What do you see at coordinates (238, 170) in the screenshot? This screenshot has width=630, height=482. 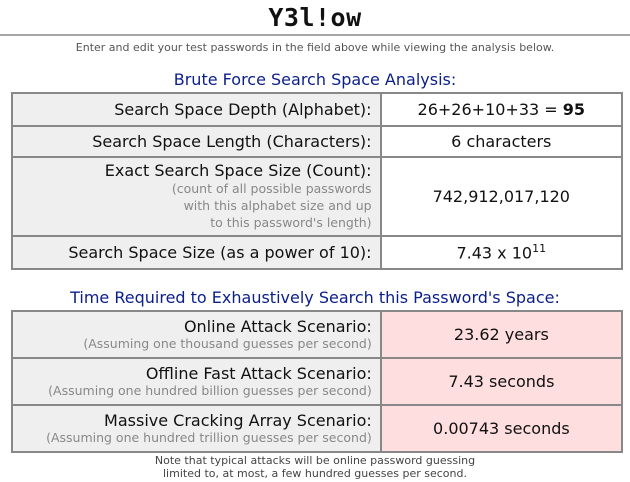 I see `search-size-label: Exact Search Space Size (Count):` at bounding box center [238, 170].